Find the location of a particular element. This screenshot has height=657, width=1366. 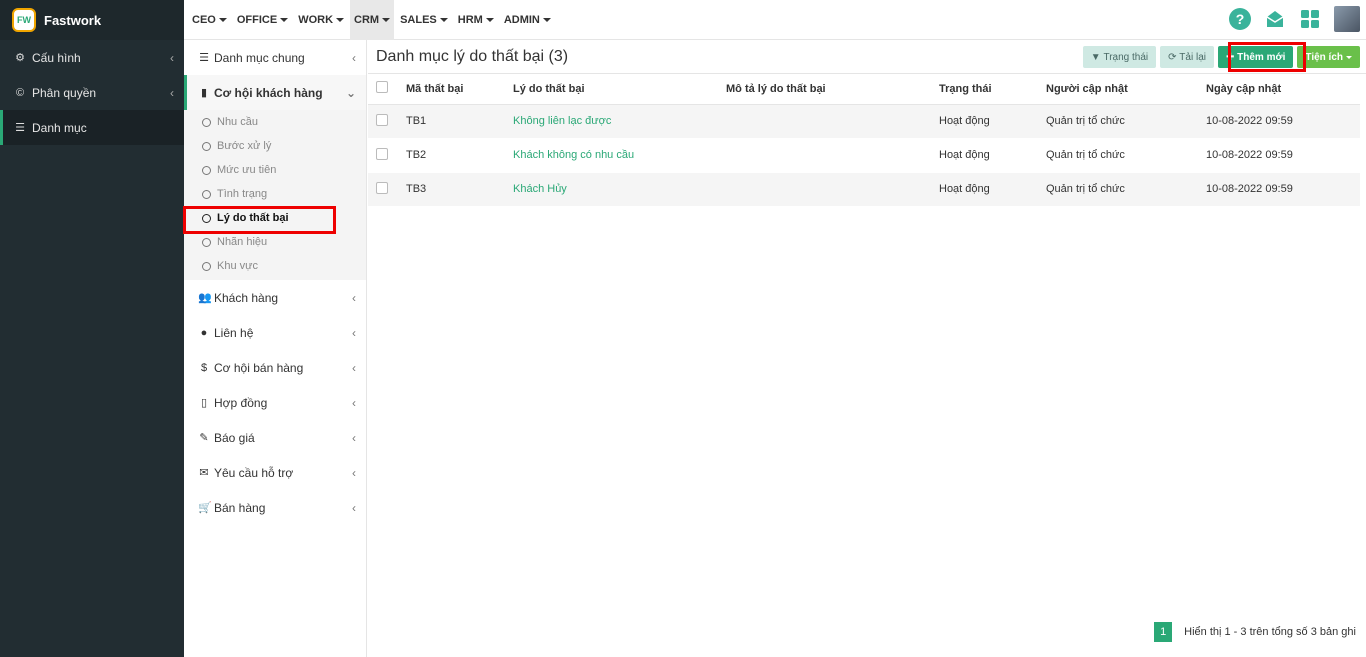

help-icon: ? is located at coordinates (1240, 19).